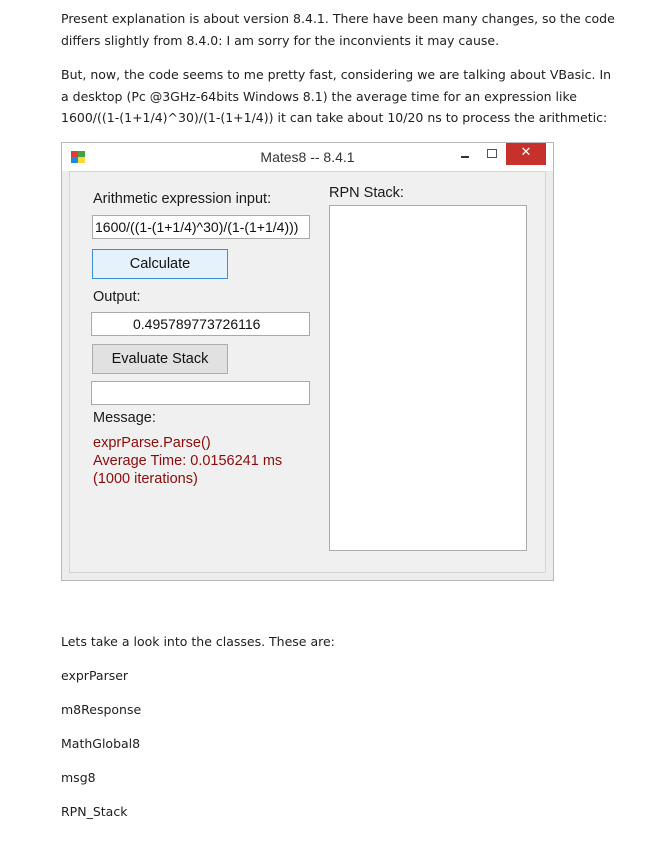 The width and height of the screenshot is (660, 845). I want to click on close-button: ✕, so click(526, 154).